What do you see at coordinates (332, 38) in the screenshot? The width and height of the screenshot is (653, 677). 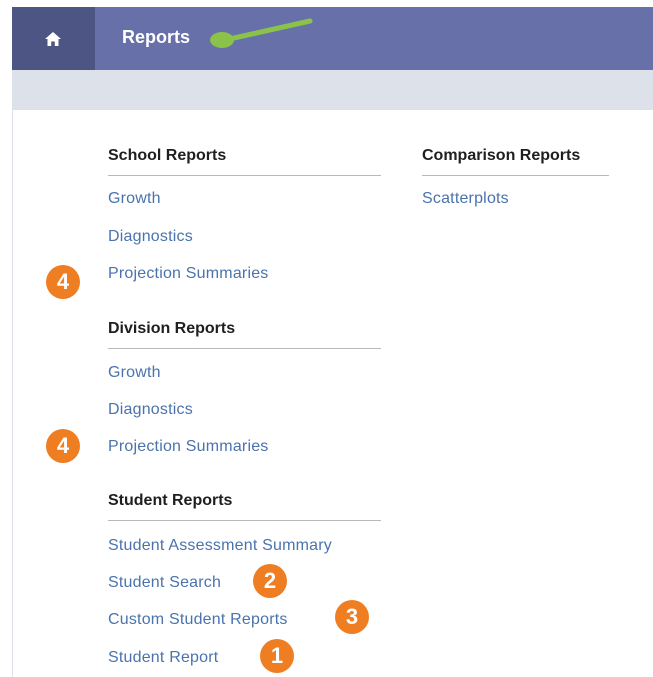 I see `header-bar: Reports` at bounding box center [332, 38].